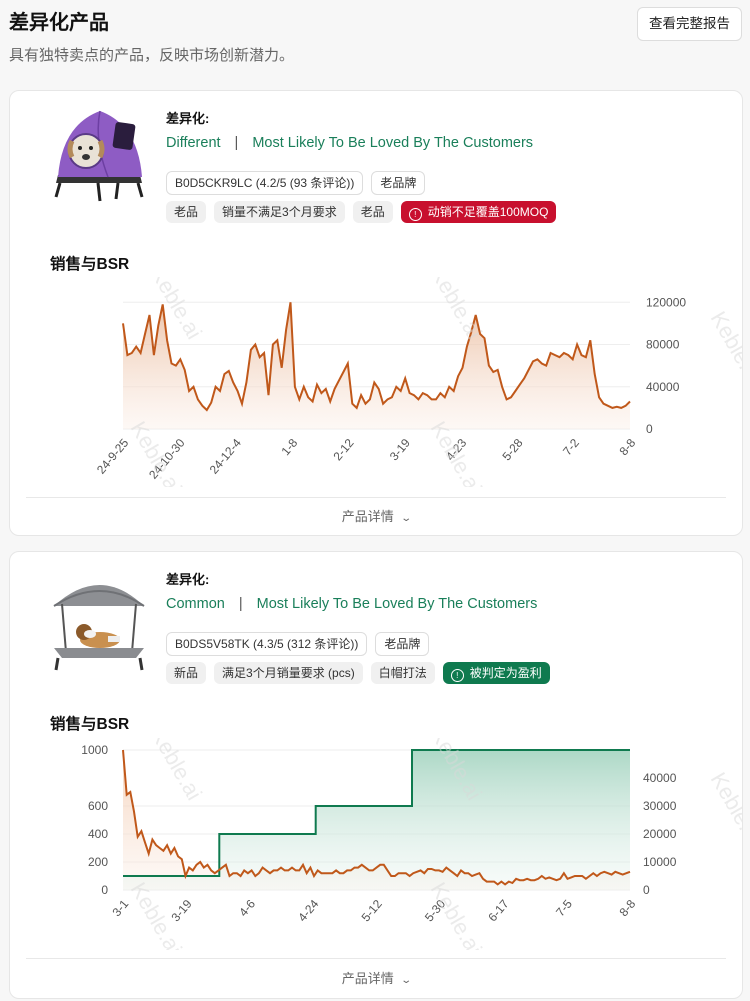  I want to click on y-tick-label: 40000, so click(663, 387).